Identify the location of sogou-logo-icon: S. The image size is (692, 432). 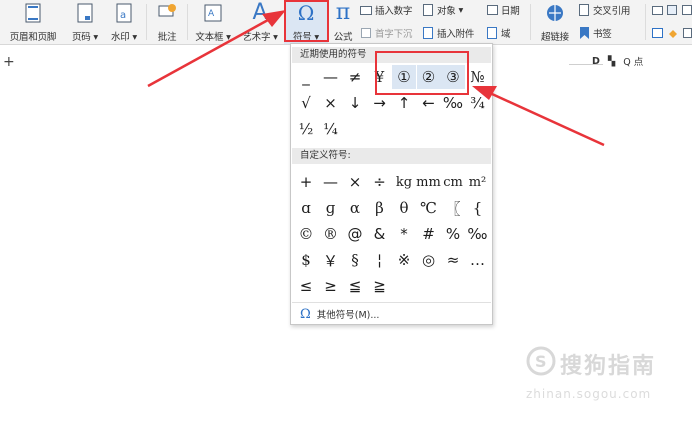
(541, 361).